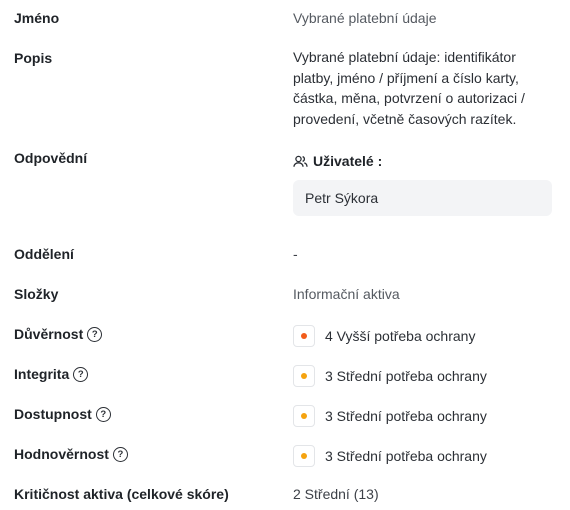  Describe the element at coordinates (406, 456) in the screenshot. I see `rating-authenticity-text: 3 Střední potřeba ochrany` at that location.